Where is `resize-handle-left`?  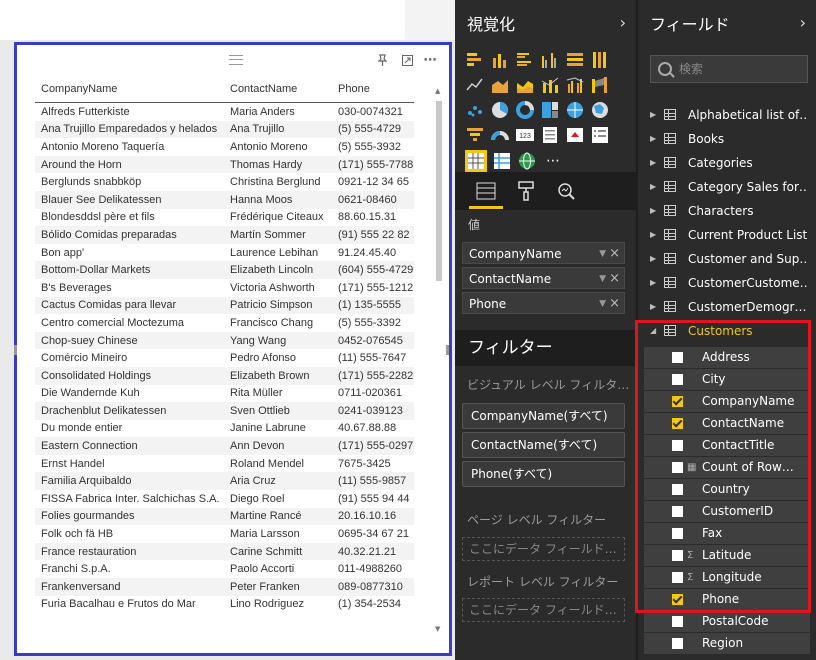 resize-handle-left is located at coordinates (15, 350).